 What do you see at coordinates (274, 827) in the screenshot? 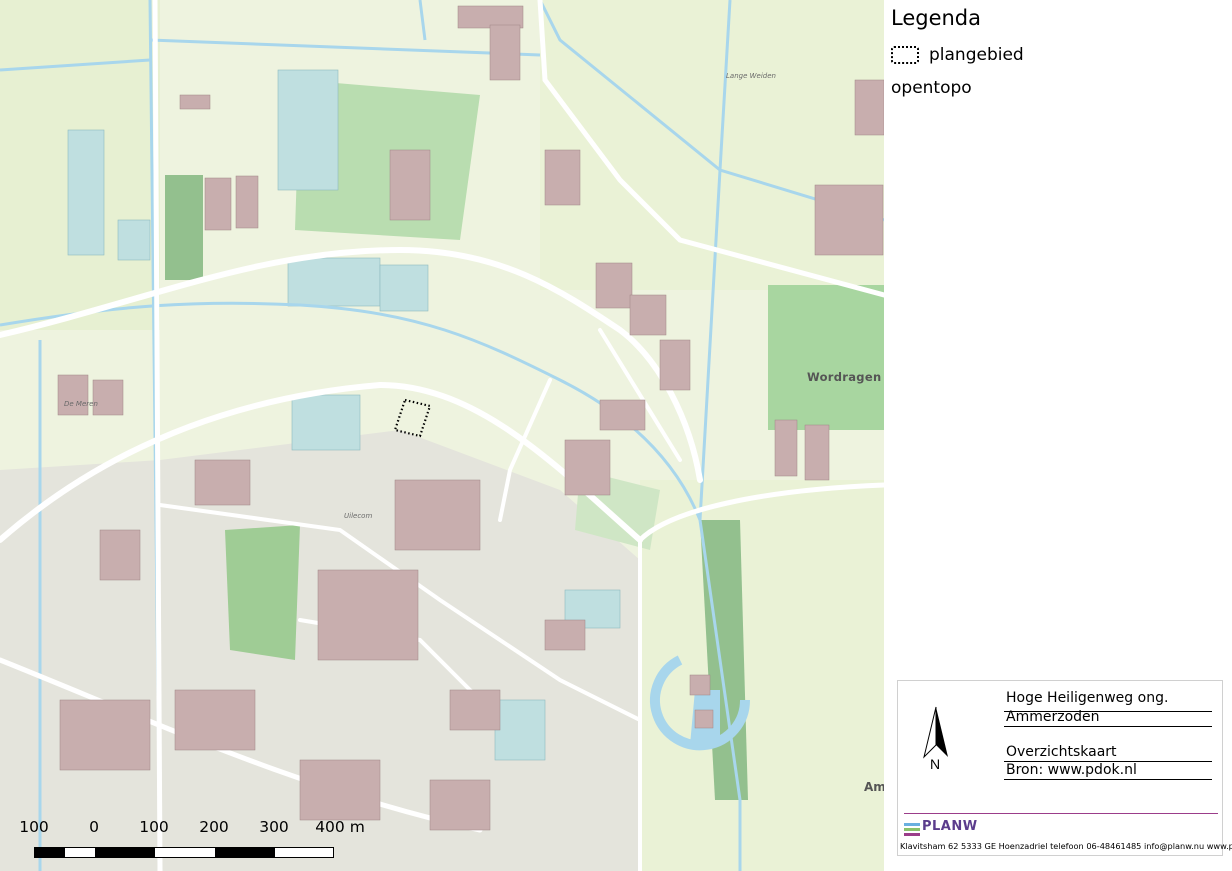
I see `scale-label: 300` at bounding box center [274, 827].